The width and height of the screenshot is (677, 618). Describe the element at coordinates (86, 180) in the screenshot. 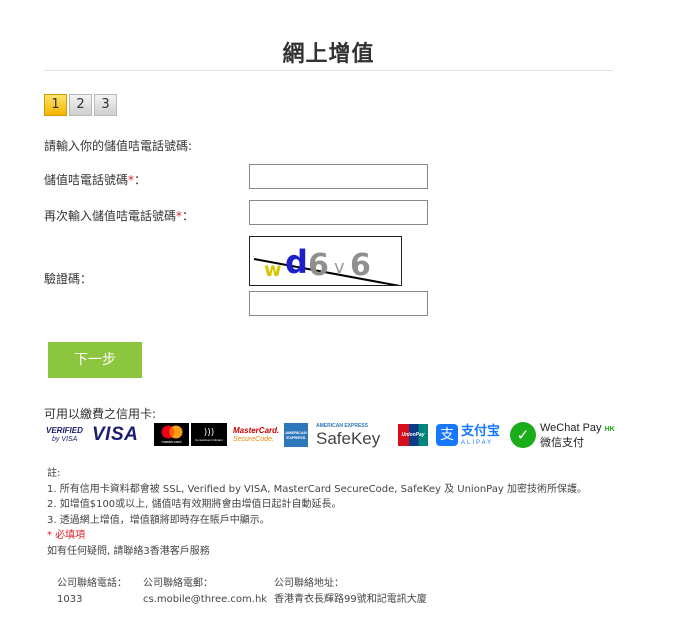

I see `phone-label-text: 儲值咭電話號碼` at that location.